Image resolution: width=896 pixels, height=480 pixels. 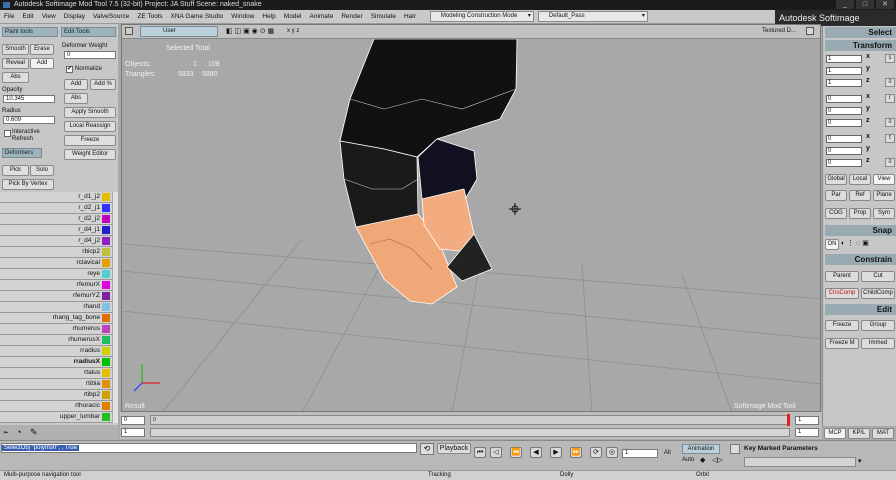 I want to click on rotate-icon: r, so click(x=890, y=98).